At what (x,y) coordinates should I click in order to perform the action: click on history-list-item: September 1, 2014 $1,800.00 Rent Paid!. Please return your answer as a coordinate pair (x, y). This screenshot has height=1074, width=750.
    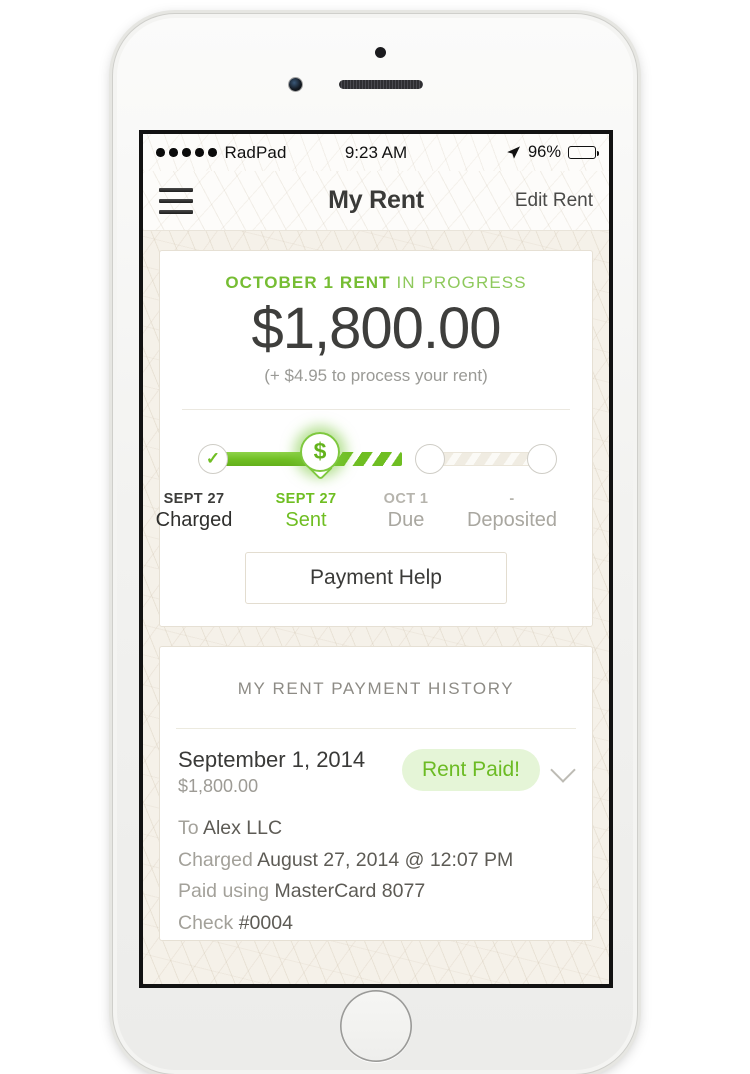
    Looking at the image, I should click on (376, 763).